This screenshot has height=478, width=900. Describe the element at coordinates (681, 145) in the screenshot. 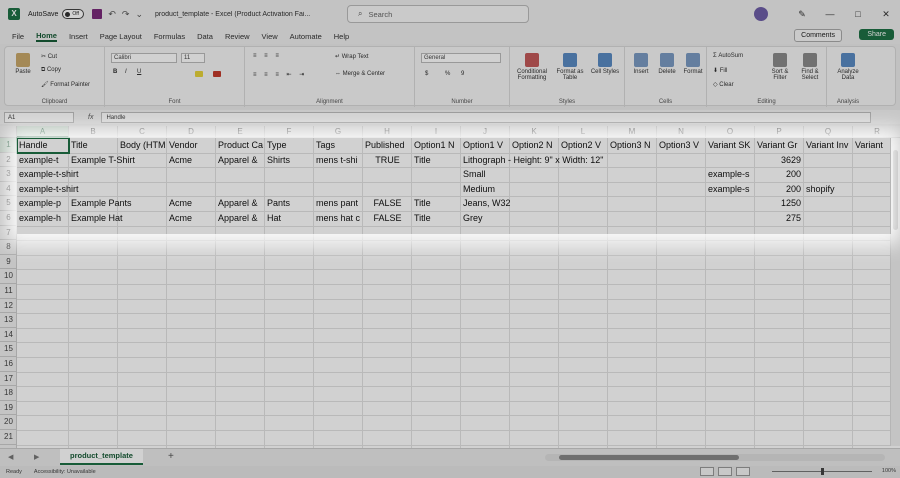

I see `cell-n1: Option3 V` at that location.